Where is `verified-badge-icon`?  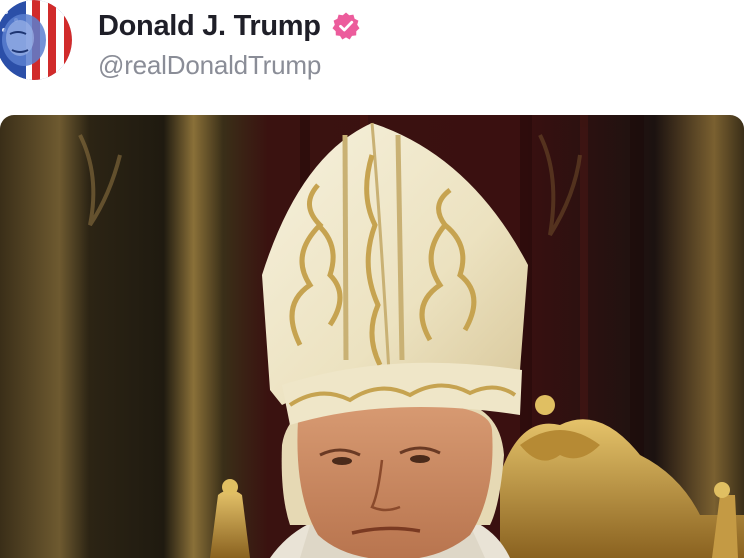 verified-badge-icon is located at coordinates (346, 26).